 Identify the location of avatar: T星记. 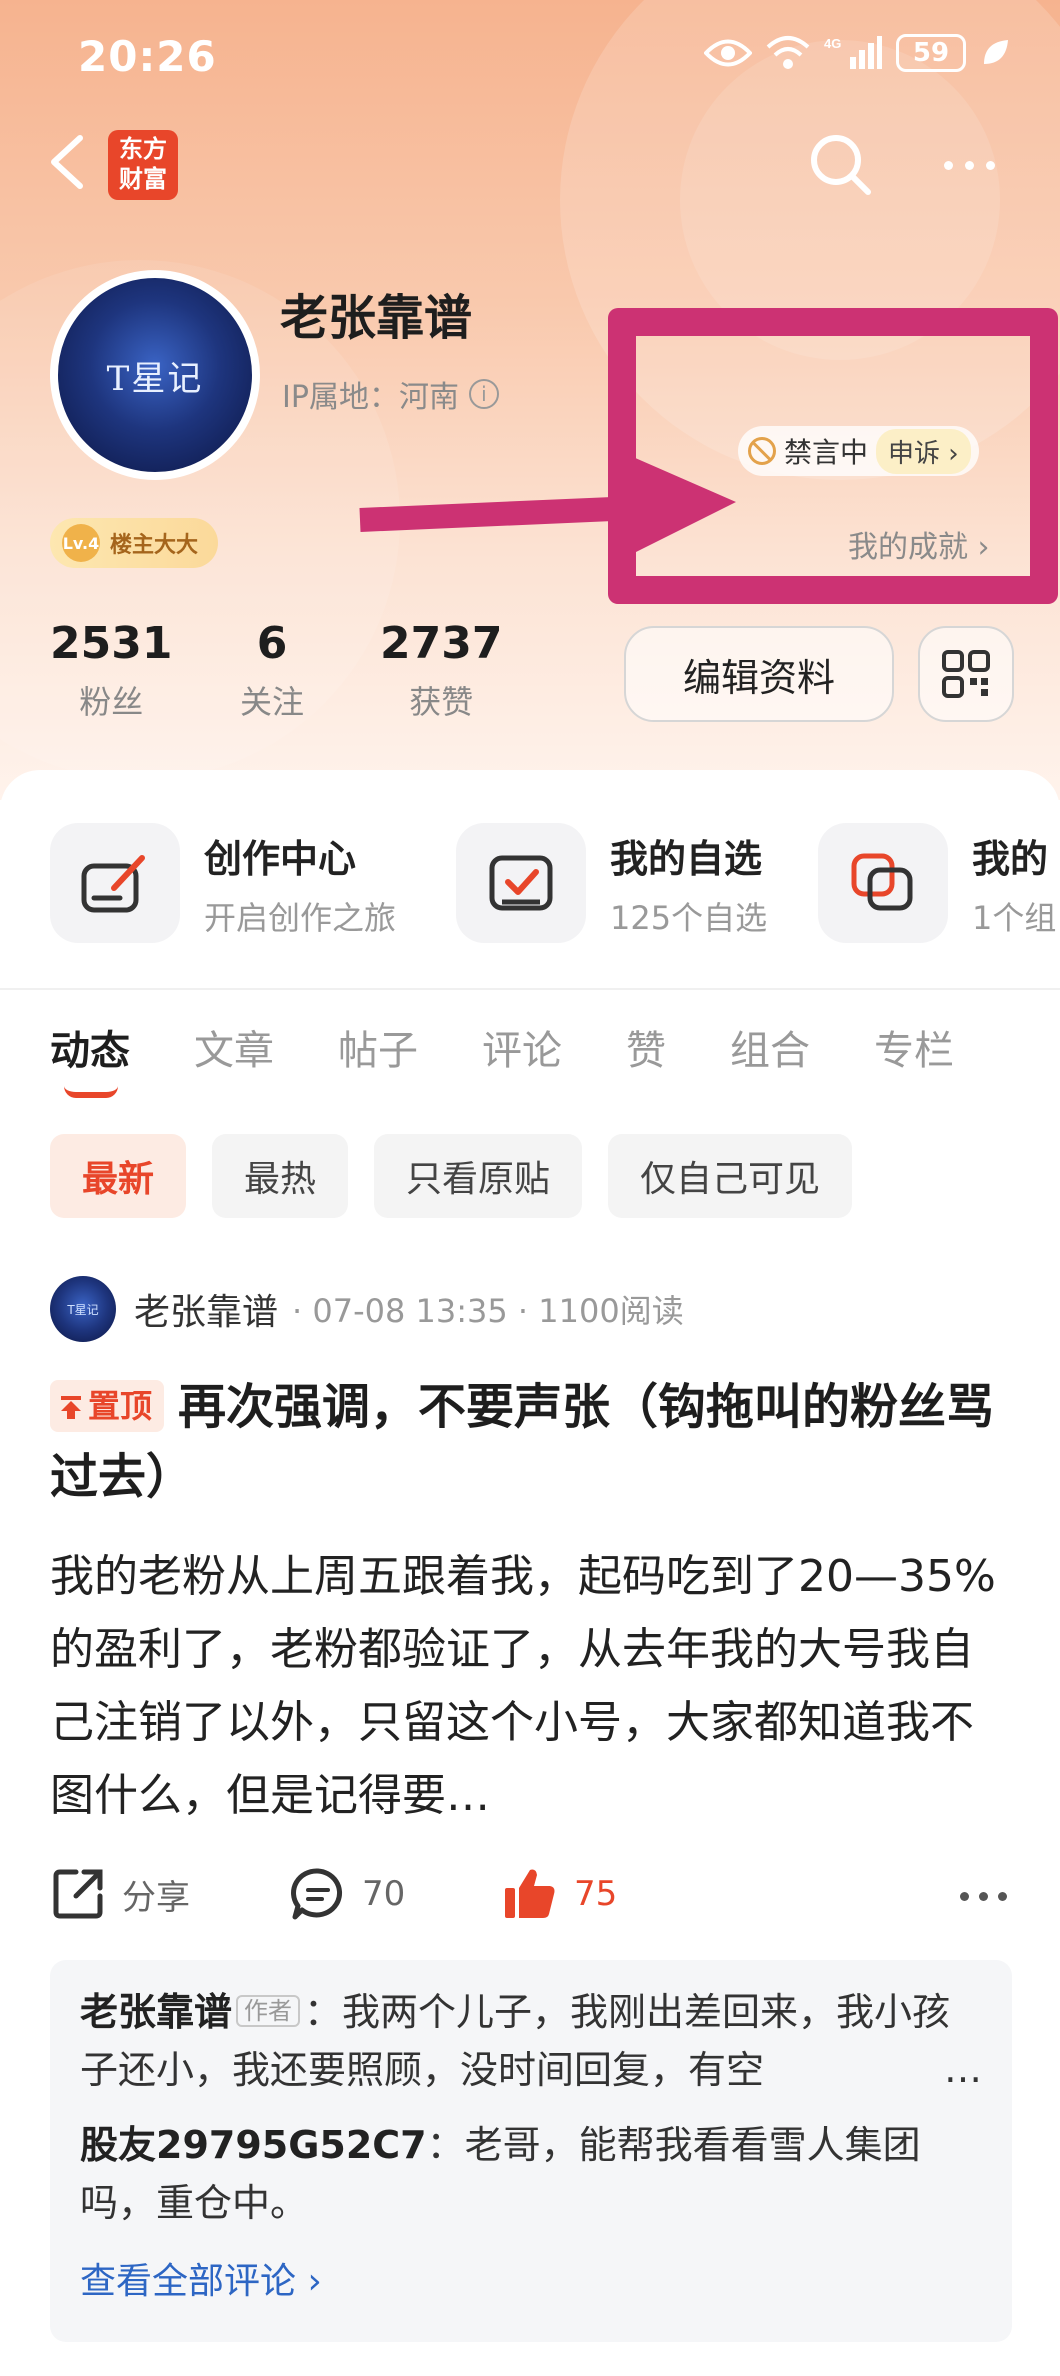
(155, 375).